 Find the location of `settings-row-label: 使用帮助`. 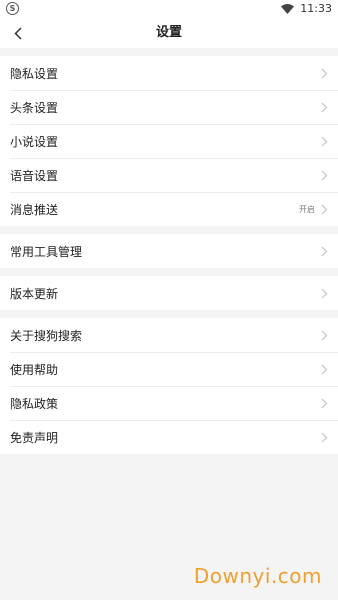

settings-row-label: 使用帮助 is located at coordinates (34, 369).